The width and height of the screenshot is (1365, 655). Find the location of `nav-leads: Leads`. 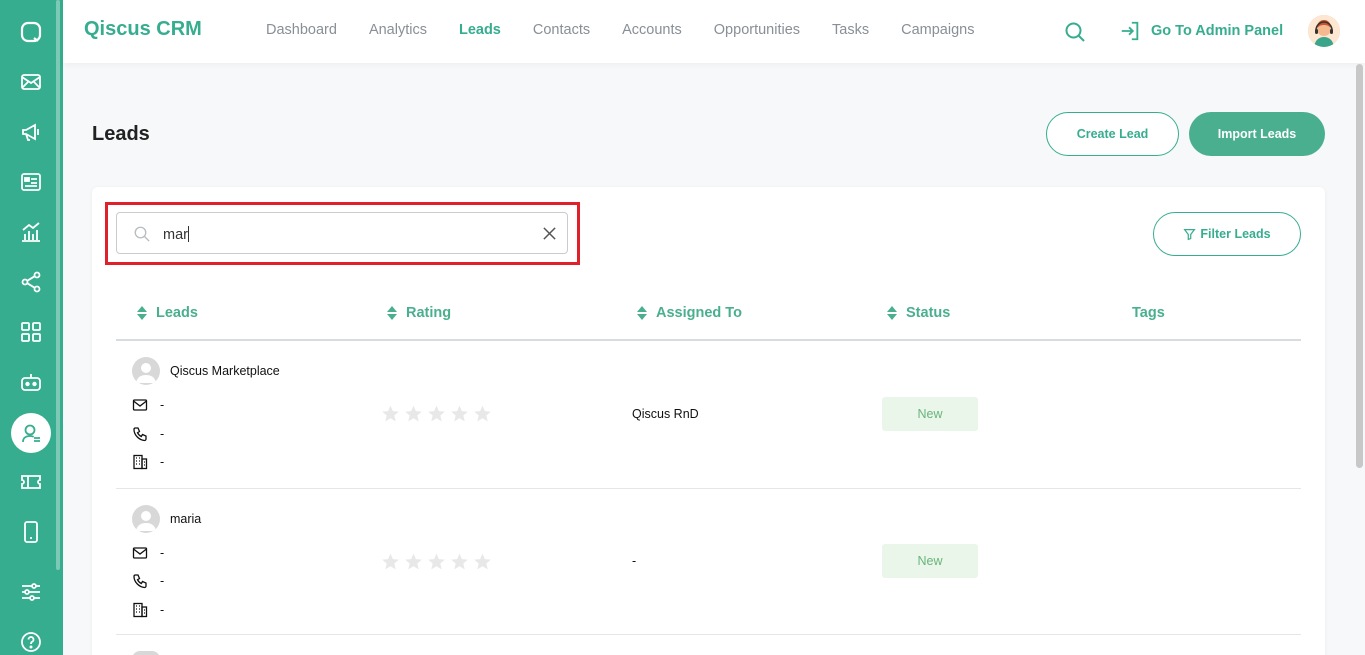

nav-leads: Leads is located at coordinates (480, 30).